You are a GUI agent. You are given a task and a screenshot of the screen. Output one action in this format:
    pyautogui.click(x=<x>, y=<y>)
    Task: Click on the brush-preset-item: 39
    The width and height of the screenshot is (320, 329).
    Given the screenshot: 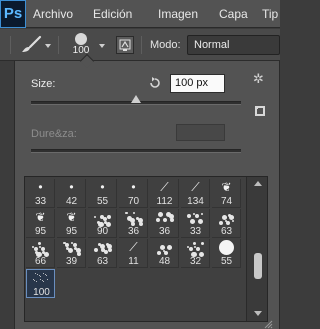 What is the action you would take?
    pyautogui.click(x=71, y=253)
    